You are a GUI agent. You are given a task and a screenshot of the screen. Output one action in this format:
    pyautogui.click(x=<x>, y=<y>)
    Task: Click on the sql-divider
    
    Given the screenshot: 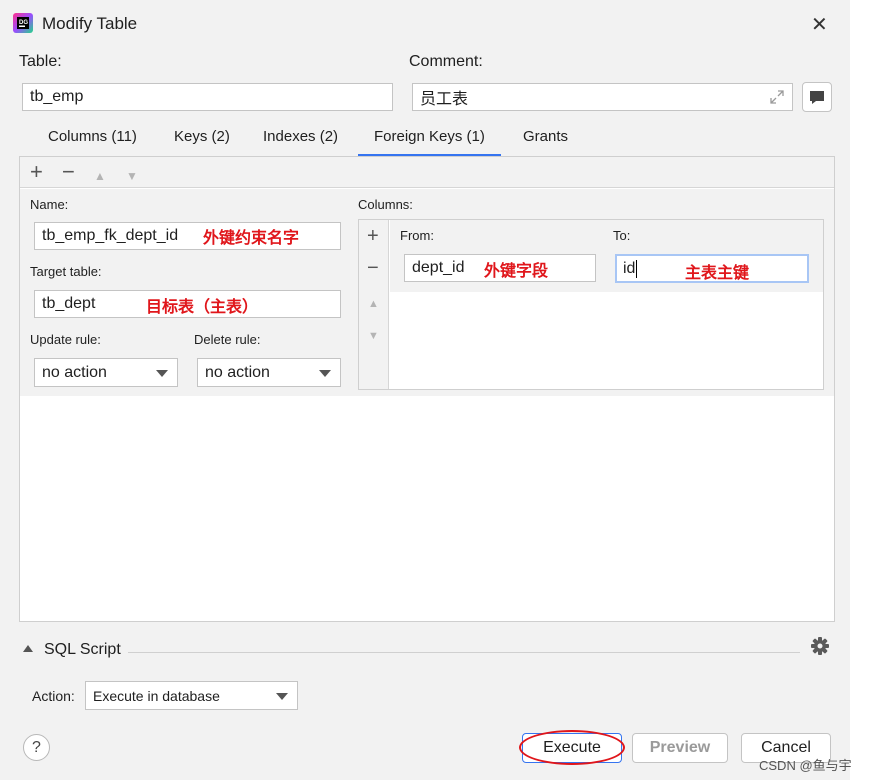 What is the action you would take?
    pyautogui.click(x=464, y=652)
    